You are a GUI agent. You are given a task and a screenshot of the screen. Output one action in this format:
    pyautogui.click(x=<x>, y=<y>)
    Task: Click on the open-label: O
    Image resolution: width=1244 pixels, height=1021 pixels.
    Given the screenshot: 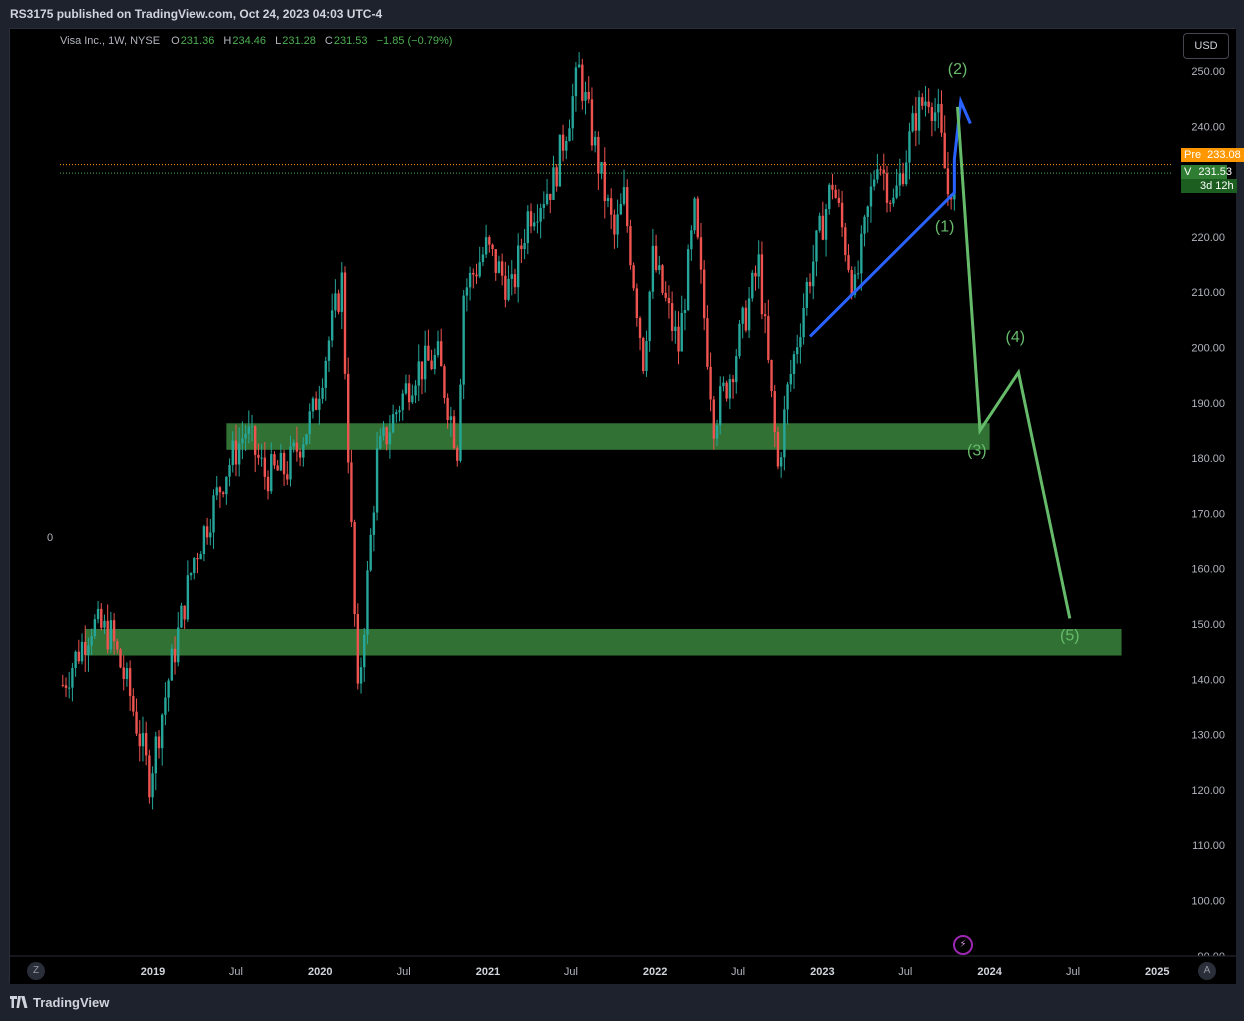 What is the action you would take?
    pyautogui.click(x=175, y=41)
    